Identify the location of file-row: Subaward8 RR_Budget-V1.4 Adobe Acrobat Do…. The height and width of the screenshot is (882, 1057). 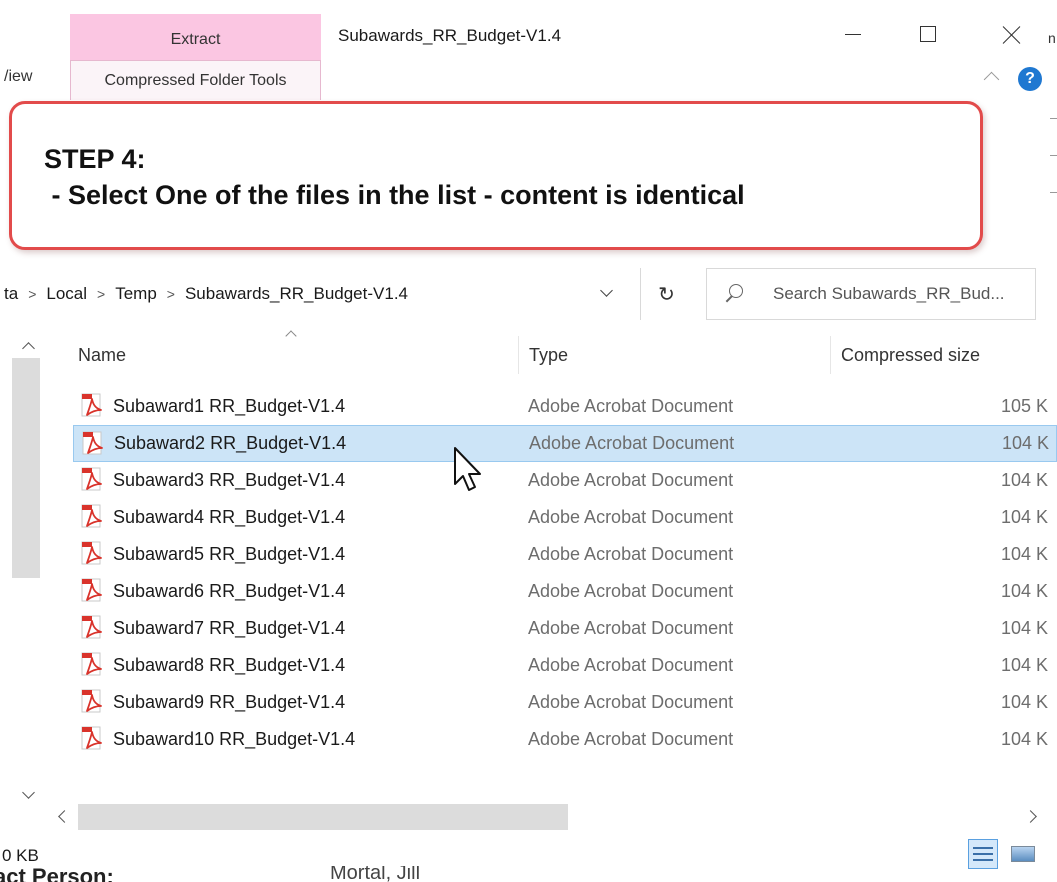
(565, 665).